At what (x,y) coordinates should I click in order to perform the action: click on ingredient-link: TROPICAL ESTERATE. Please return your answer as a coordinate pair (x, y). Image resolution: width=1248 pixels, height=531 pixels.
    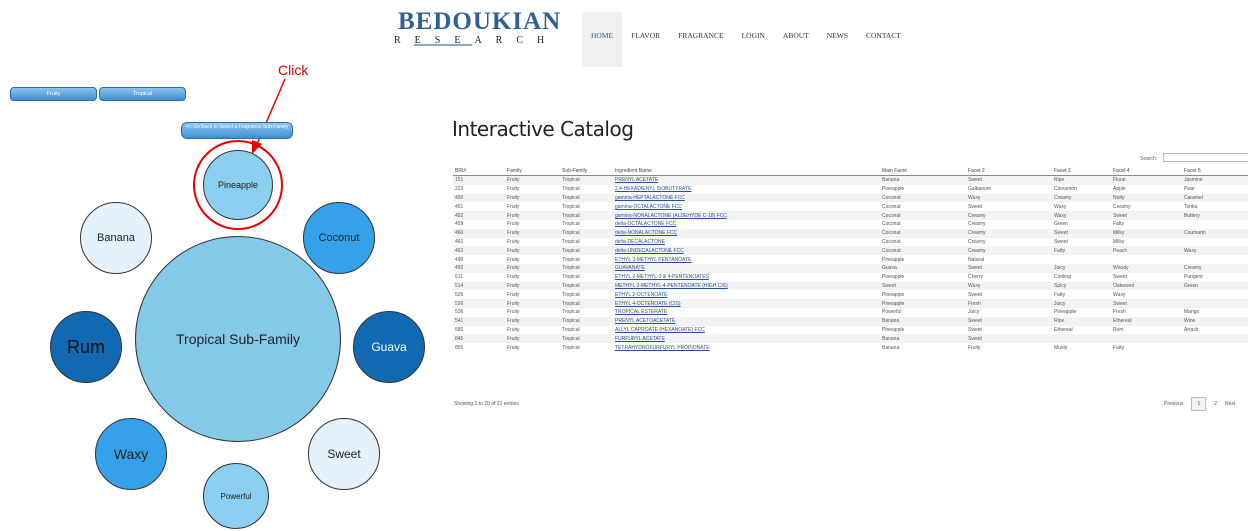
    Looking at the image, I should click on (746, 312).